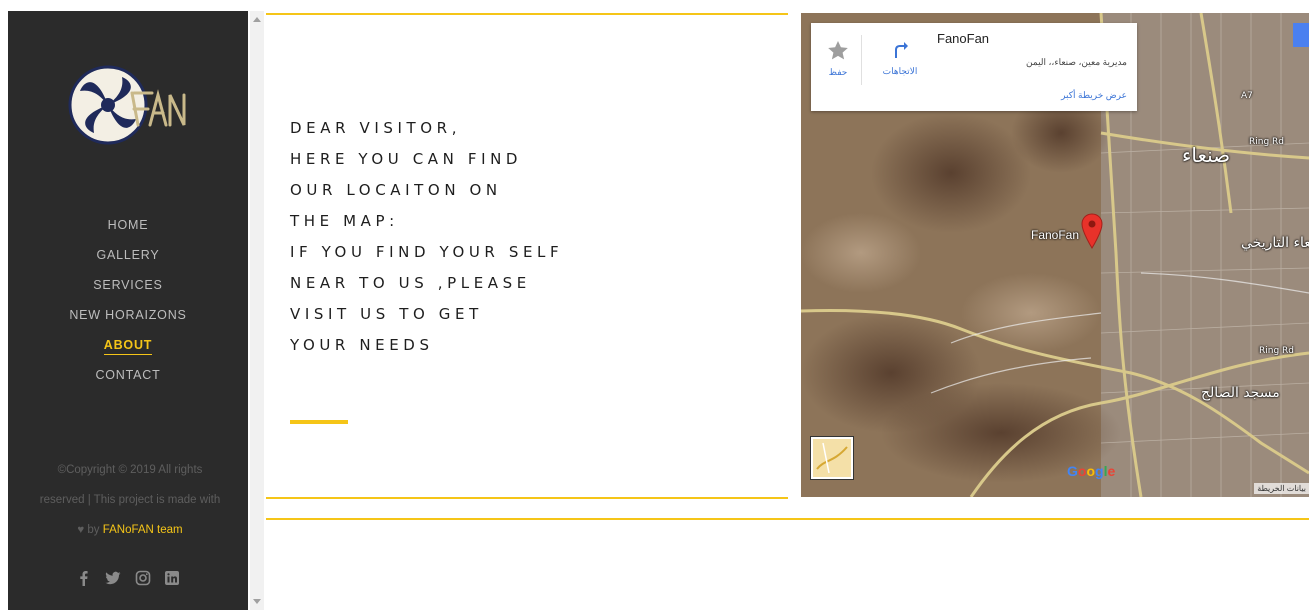 This screenshot has width=1309, height=610. Describe the element at coordinates (1094, 95) in the screenshot. I see `view-larger-map-link: عرض خريطة أكبر` at that location.